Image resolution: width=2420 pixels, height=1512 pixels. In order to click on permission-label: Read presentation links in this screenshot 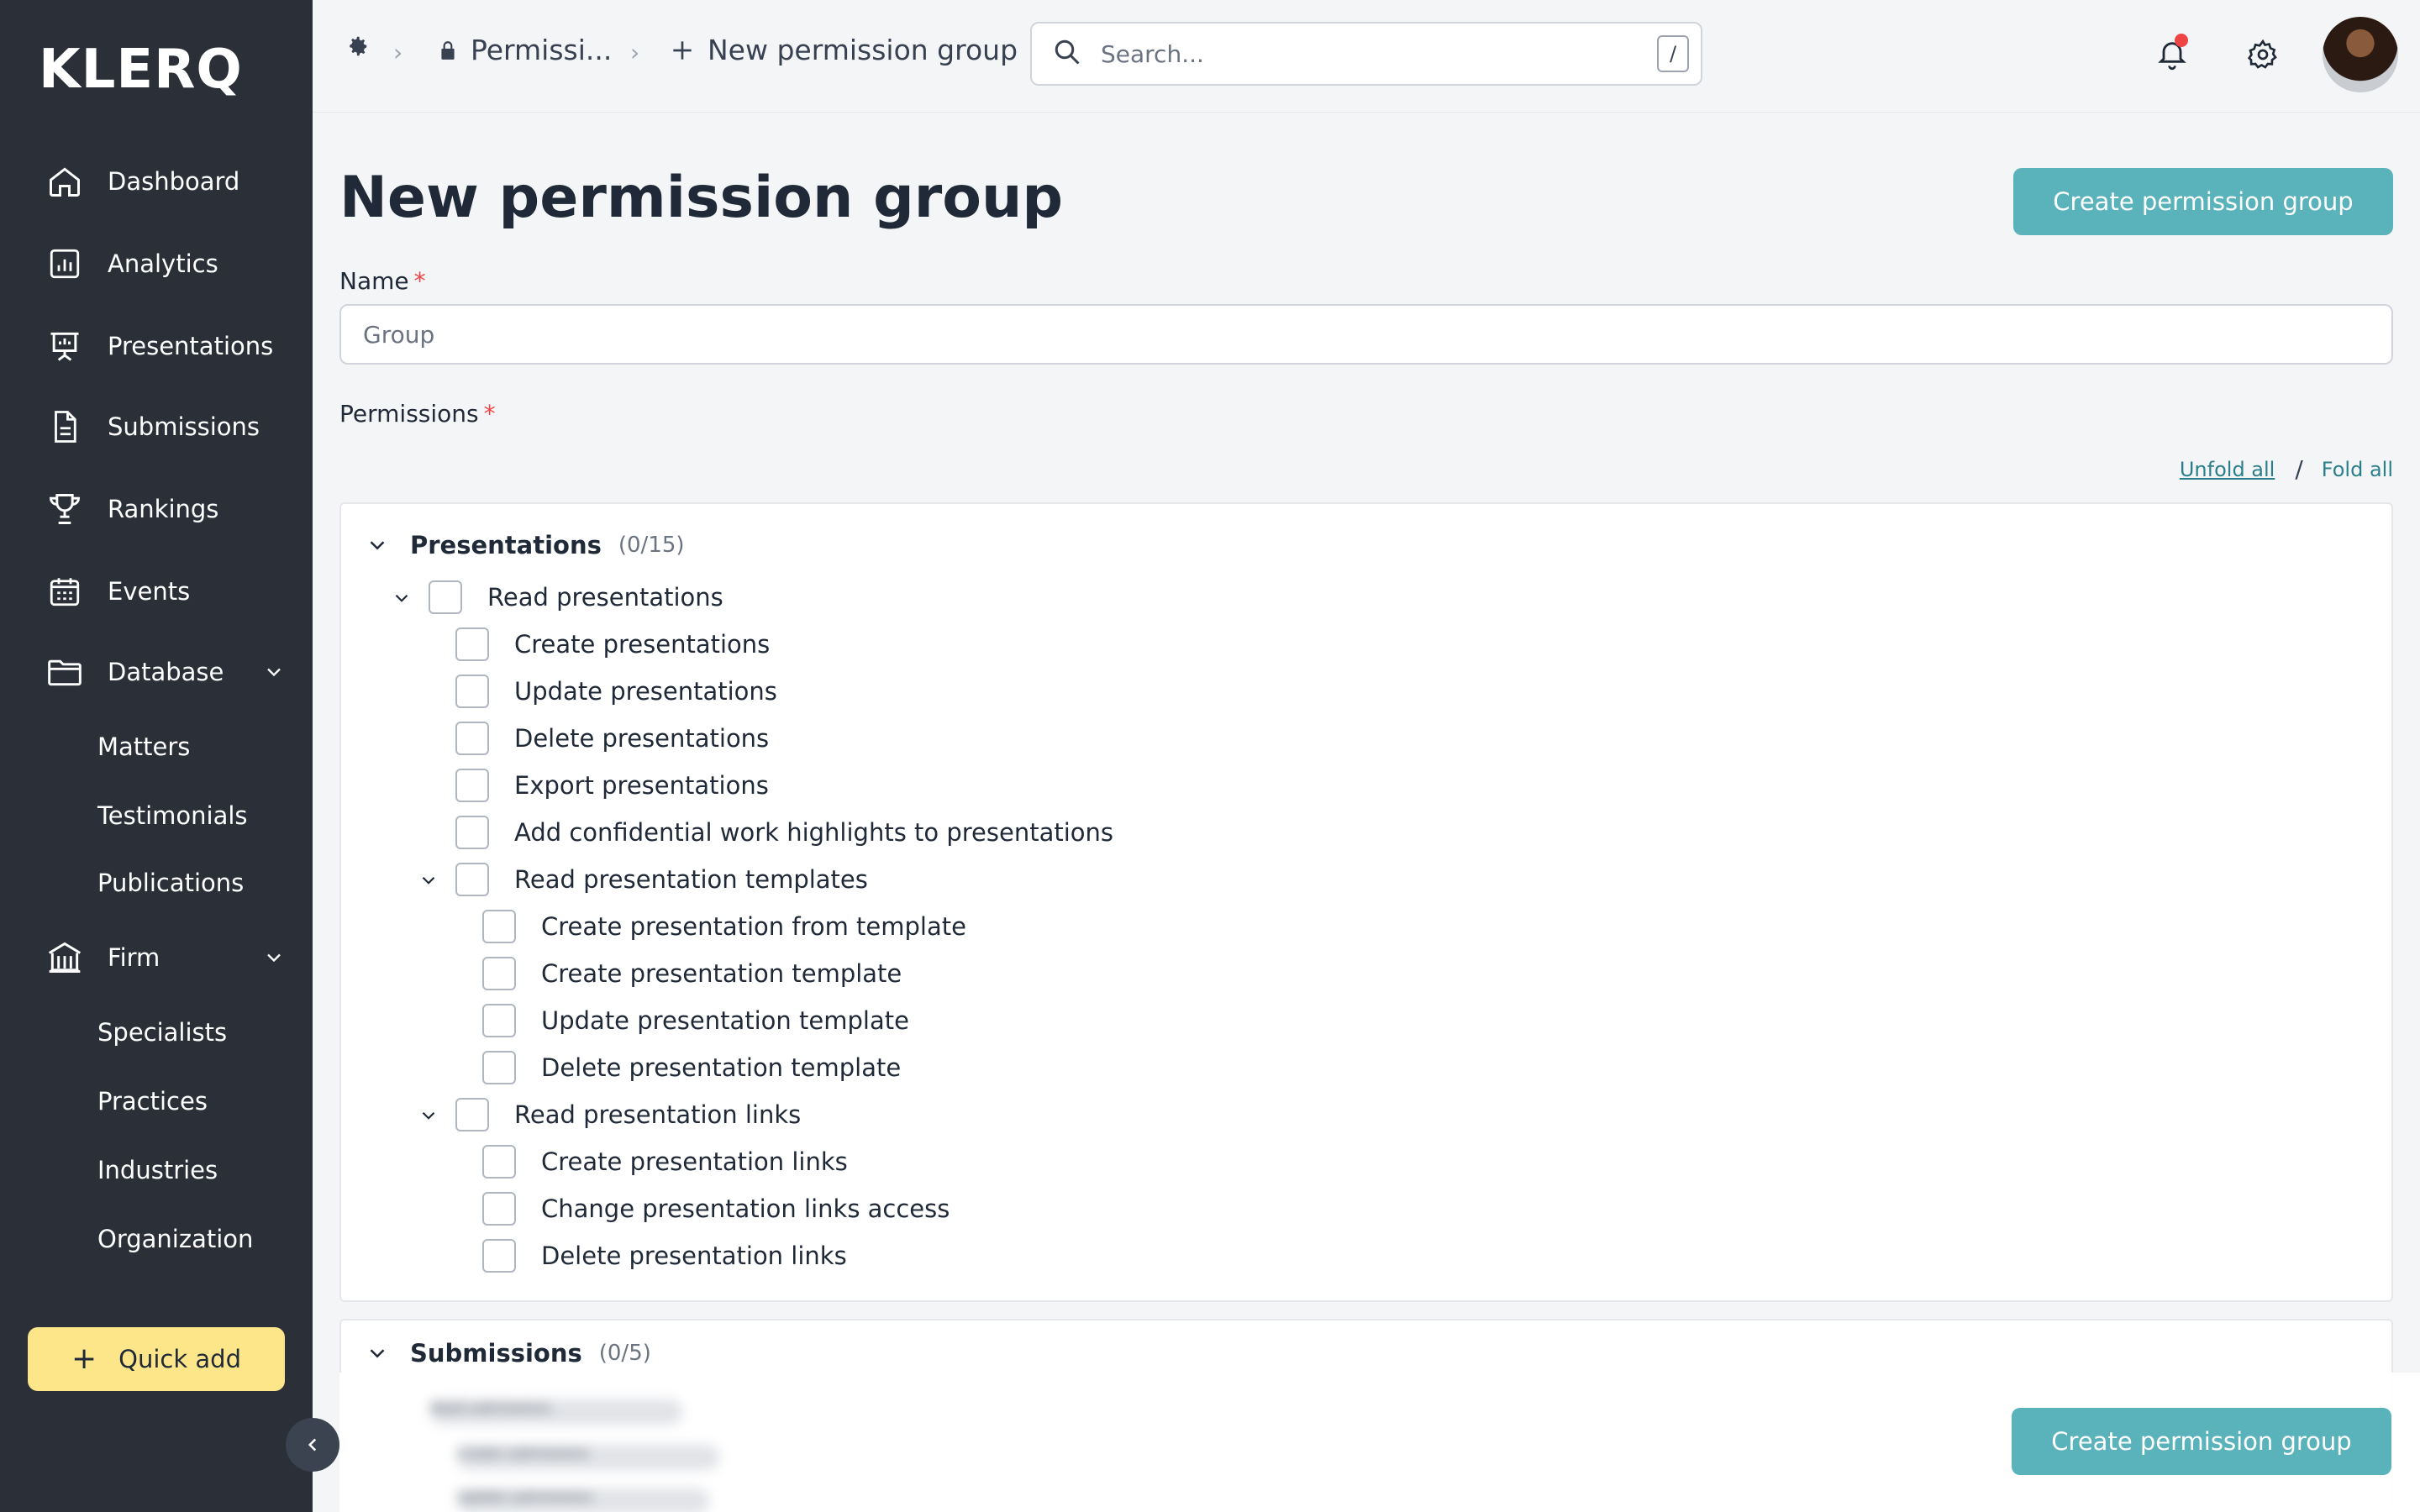, I will do `click(658, 1114)`.